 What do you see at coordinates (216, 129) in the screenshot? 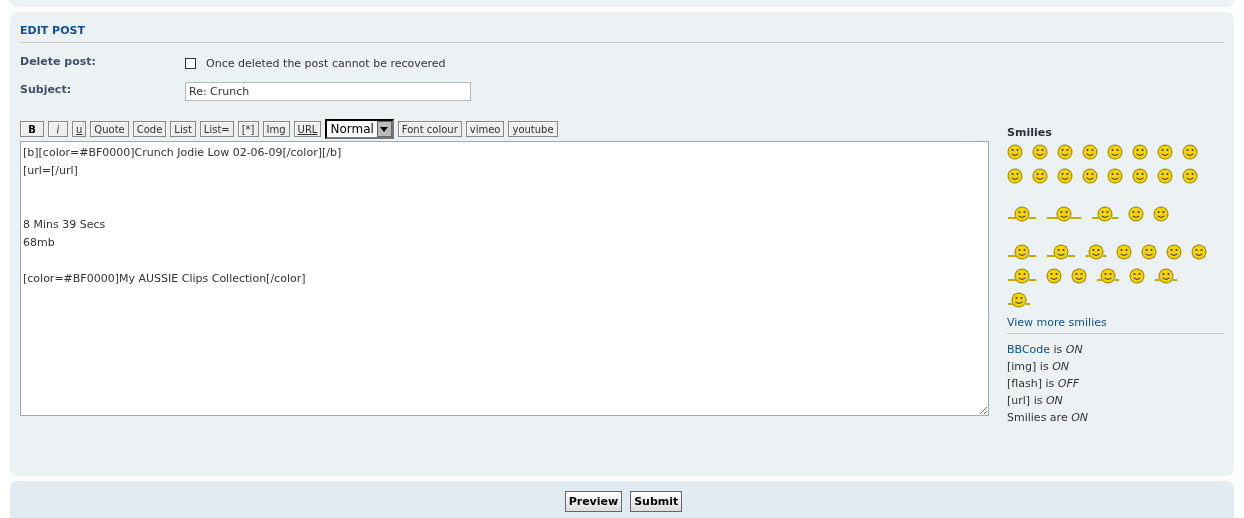
I see `format-button: List=` at bounding box center [216, 129].